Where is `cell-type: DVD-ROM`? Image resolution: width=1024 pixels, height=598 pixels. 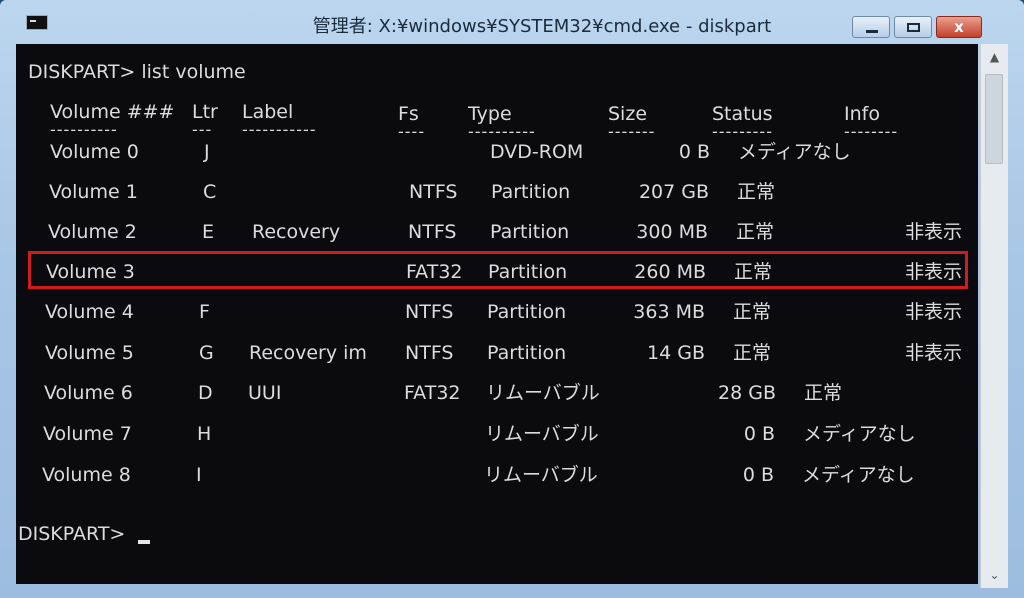
cell-type: DVD-ROM is located at coordinates (537, 152).